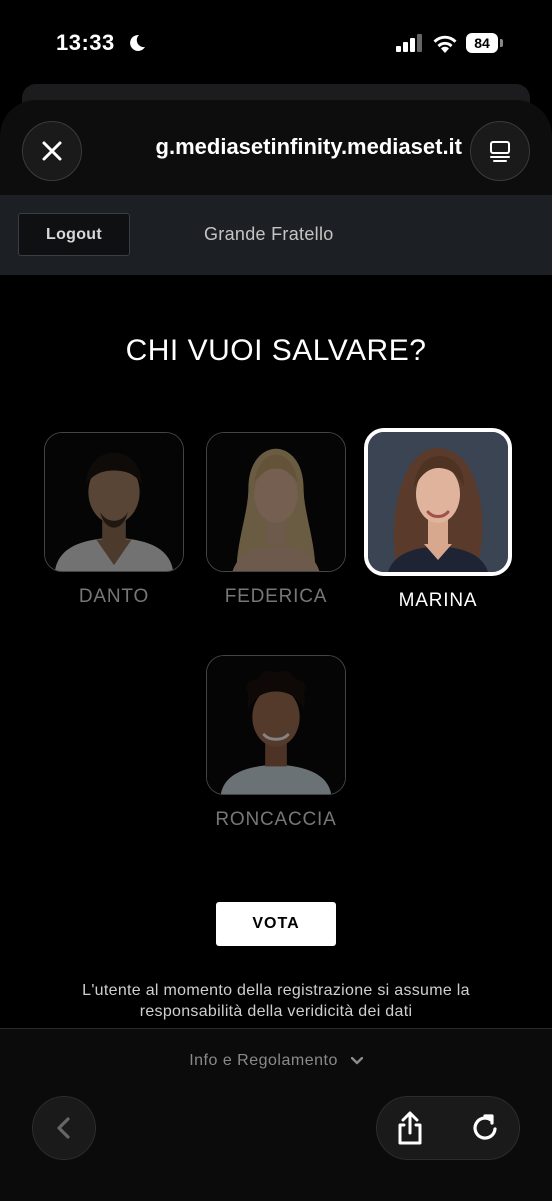 The width and height of the screenshot is (552, 1201). What do you see at coordinates (287, 147) in the screenshot?
I see `url-text: g.mediasetinfinity.mediaset.it` at bounding box center [287, 147].